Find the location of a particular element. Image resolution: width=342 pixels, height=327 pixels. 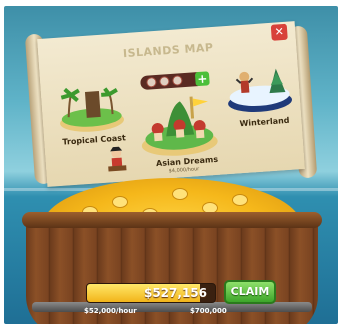

winter-island-icon is located at coordinates (260, 90).